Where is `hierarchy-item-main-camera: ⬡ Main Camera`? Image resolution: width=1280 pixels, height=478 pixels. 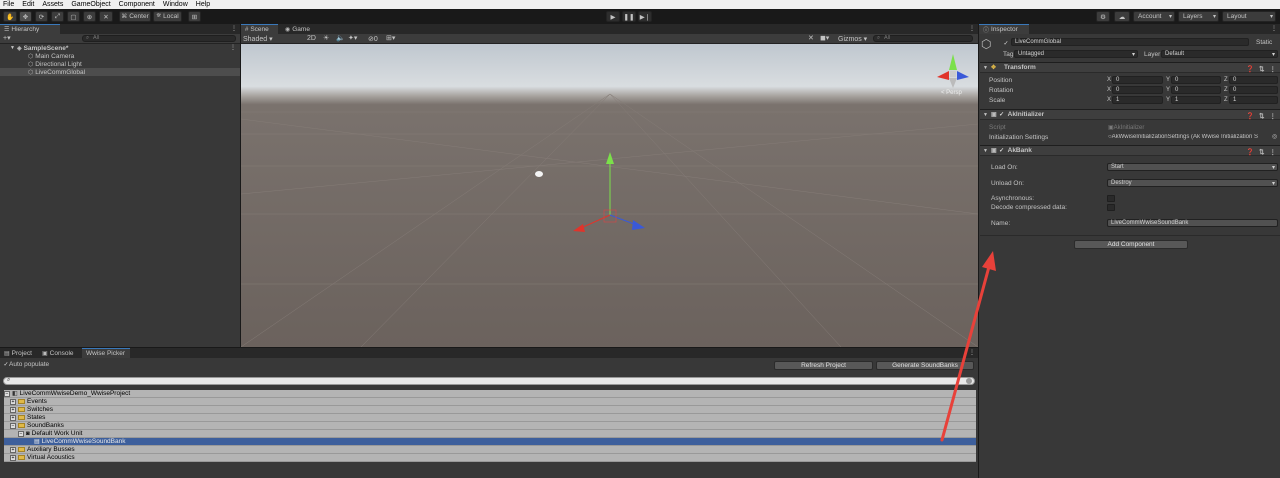 hierarchy-item-main-camera: ⬡ Main Camera is located at coordinates (51, 56).